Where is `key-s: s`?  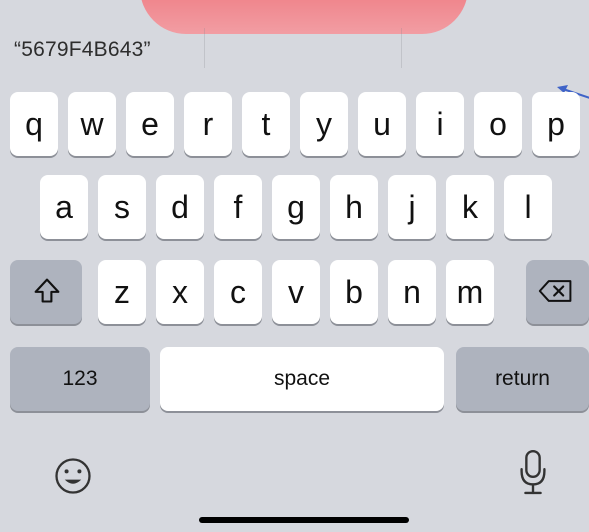 key-s: s is located at coordinates (122, 207).